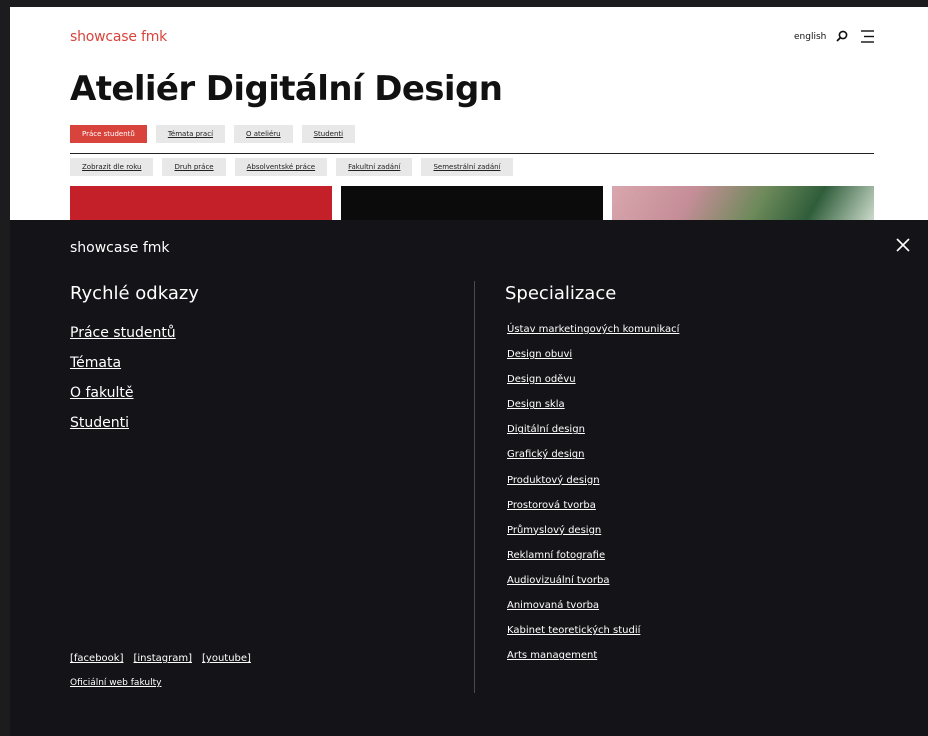 This screenshot has width=928, height=736. Describe the element at coordinates (115, 683) in the screenshot. I see `official-faculty-link: Oficiální web fakulty` at that location.